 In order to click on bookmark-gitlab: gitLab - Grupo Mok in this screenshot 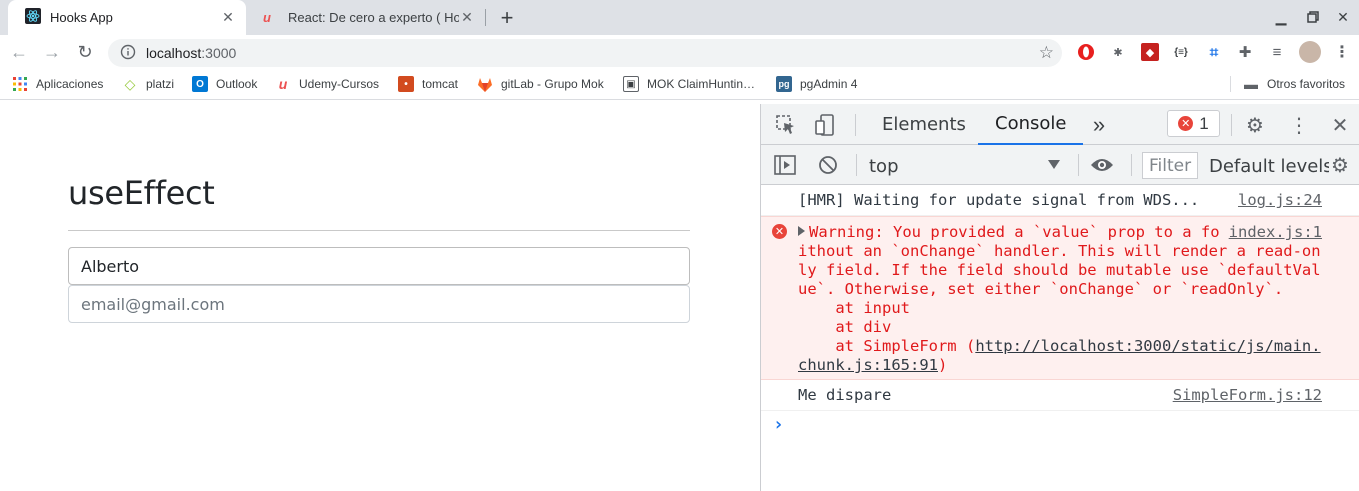, I will do `click(540, 84)`.